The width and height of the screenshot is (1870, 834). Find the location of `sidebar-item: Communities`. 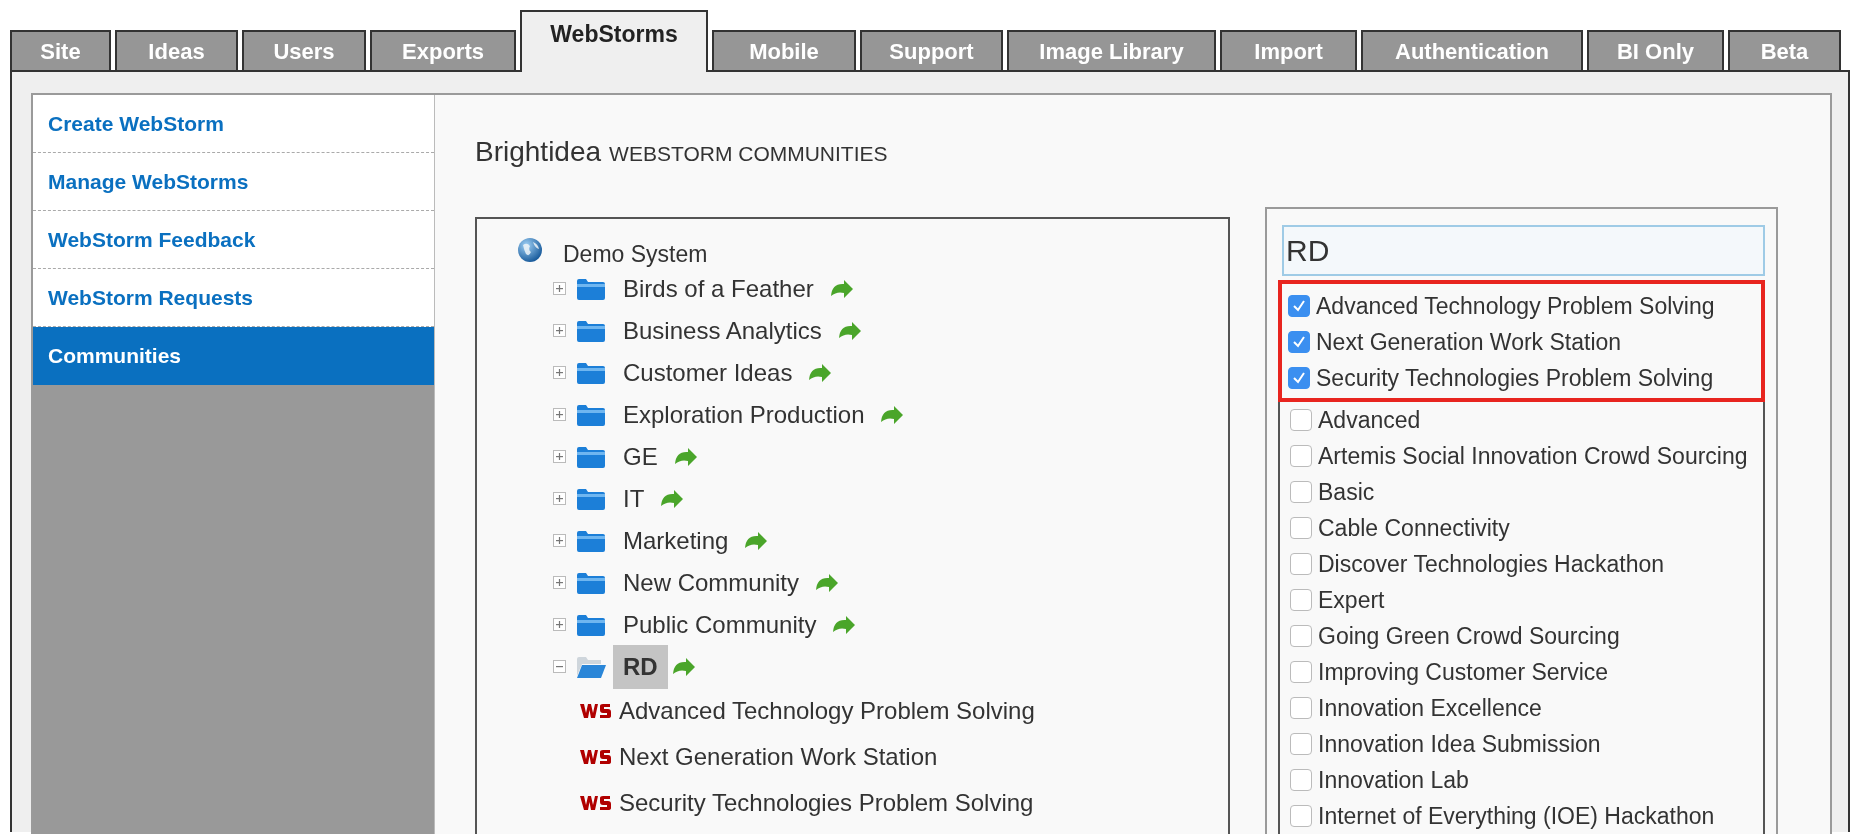

sidebar-item: Communities is located at coordinates (233, 356).